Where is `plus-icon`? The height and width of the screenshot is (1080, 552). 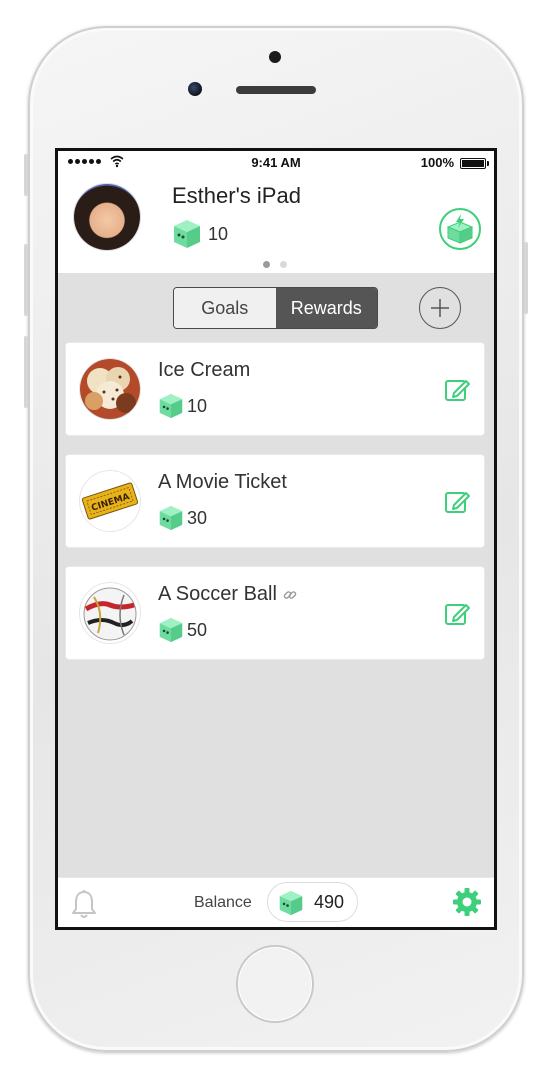
plus-icon is located at coordinates (440, 308).